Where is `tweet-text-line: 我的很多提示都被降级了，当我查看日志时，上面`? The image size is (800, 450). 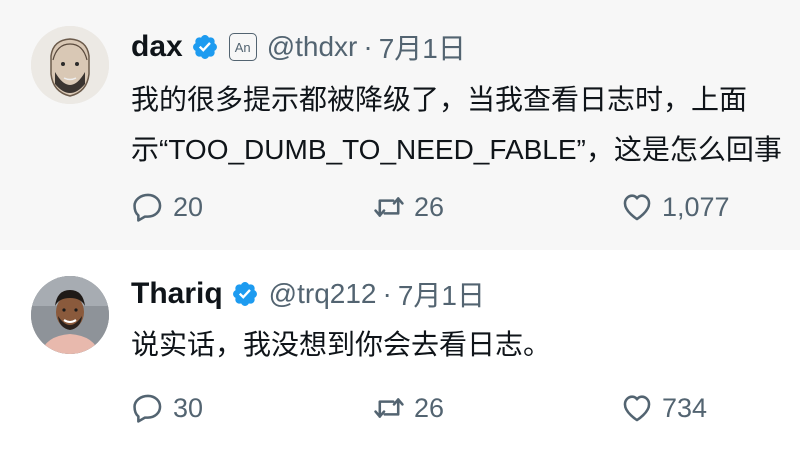
tweet-text-line: 我的很多提示都被降级了，当我查看日志时，上面 is located at coordinates (439, 99).